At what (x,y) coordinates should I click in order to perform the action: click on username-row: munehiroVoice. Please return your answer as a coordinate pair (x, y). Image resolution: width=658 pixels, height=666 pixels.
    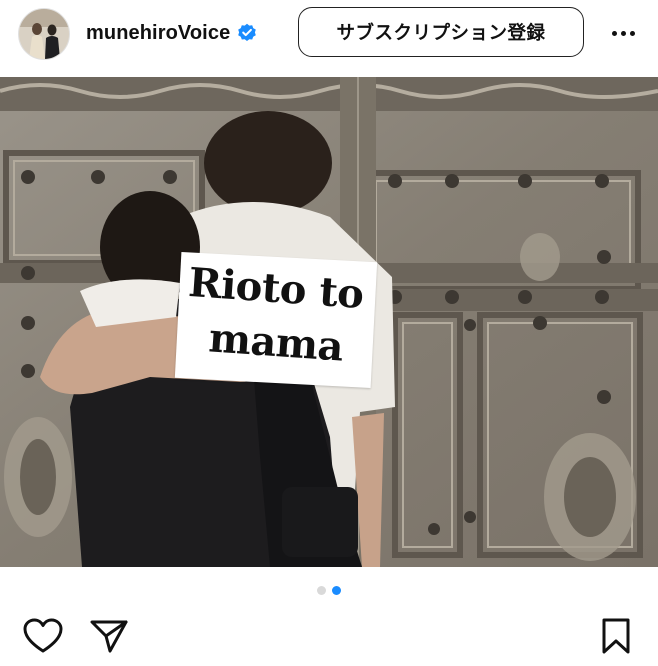
    Looking at the image, I should click on (171, 33).